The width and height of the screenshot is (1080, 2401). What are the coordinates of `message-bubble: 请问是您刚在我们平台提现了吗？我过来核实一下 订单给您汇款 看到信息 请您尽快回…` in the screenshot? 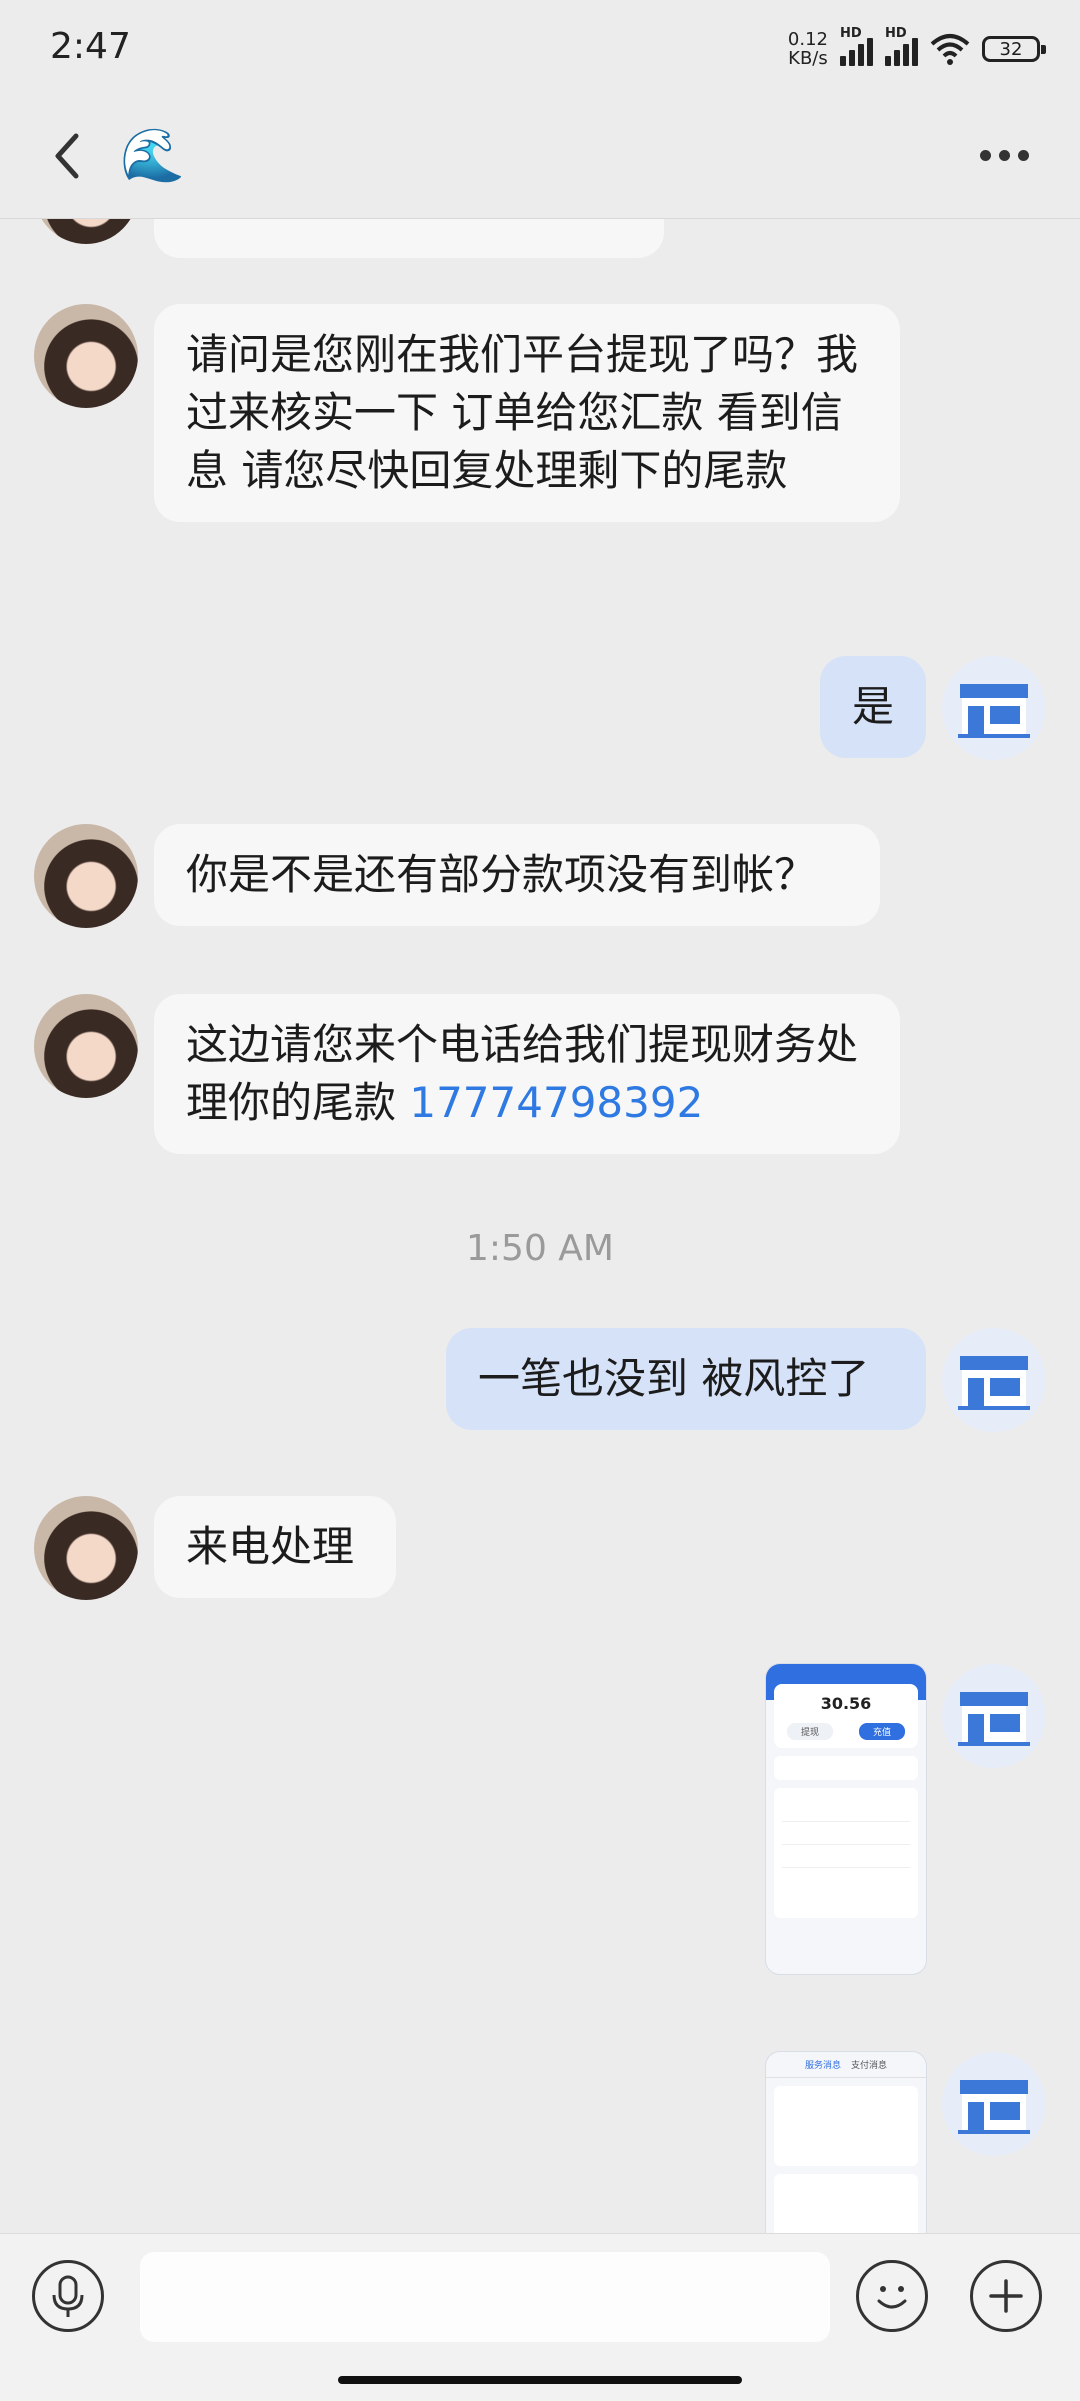 It's located at (527, 413).